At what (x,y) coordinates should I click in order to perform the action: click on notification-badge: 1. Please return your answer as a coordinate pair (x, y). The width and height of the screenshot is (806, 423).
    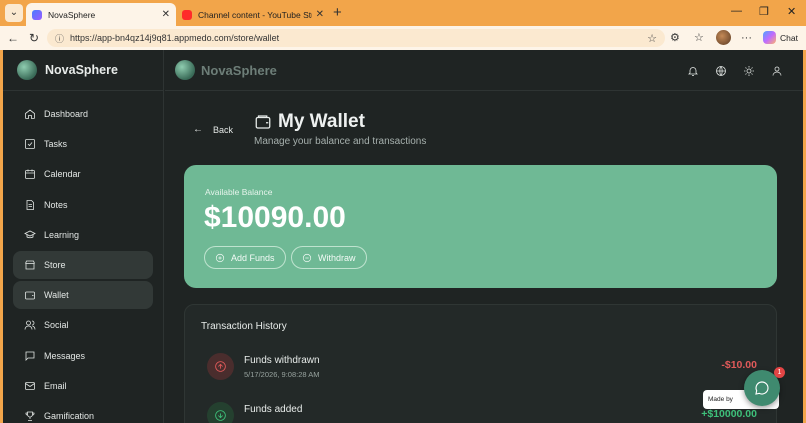
    Looking at the image, I should click on (779, 372).